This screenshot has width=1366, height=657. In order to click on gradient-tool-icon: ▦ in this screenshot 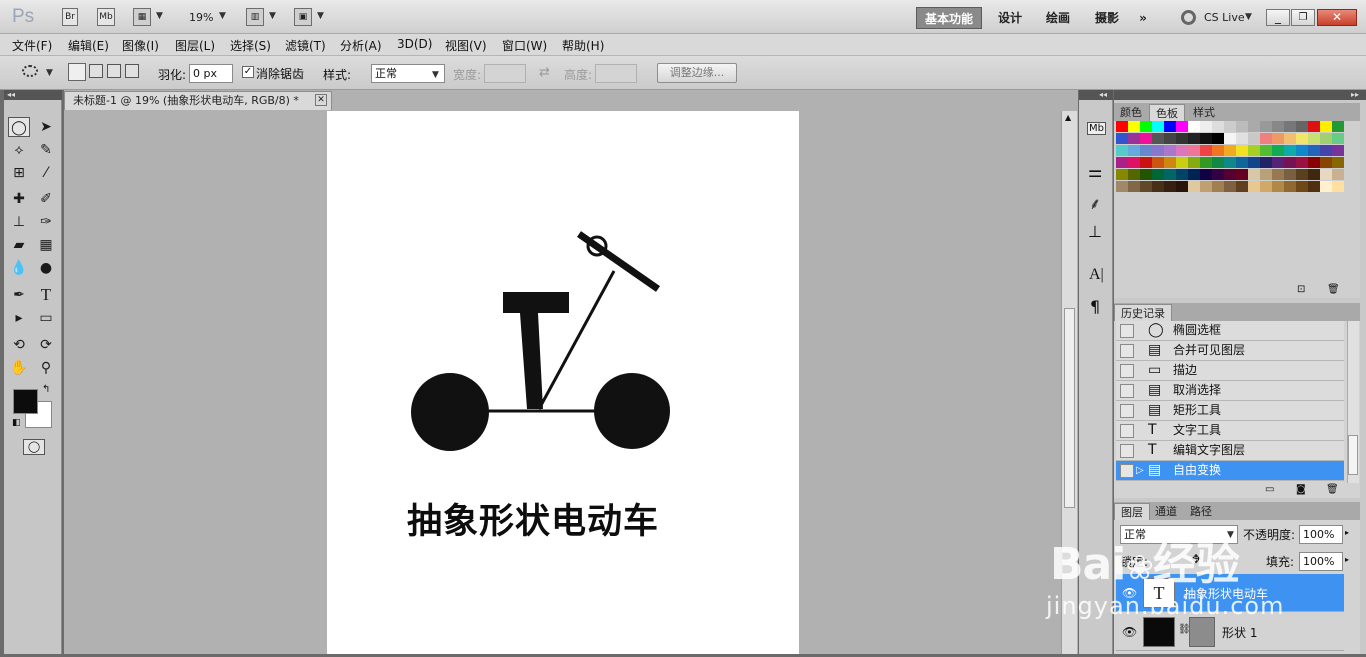, I will do `click(46, 245)`.